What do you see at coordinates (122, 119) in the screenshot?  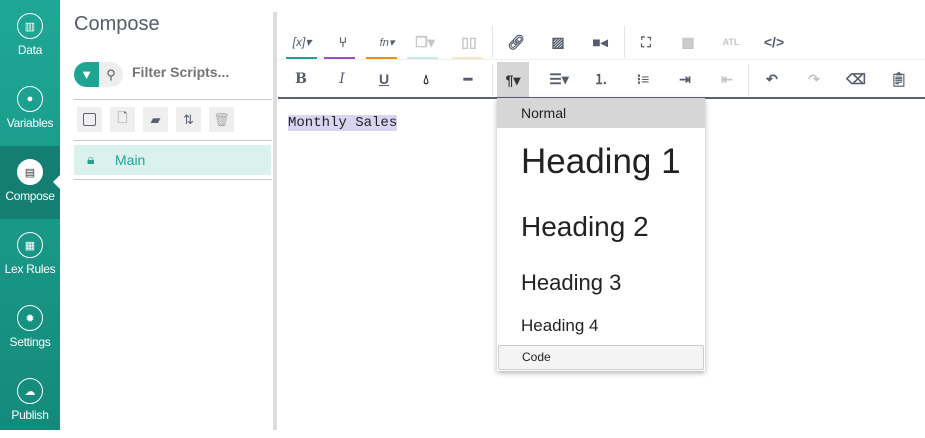 I see `new-script-icon: 🗋` at bounding box center [122, 119].